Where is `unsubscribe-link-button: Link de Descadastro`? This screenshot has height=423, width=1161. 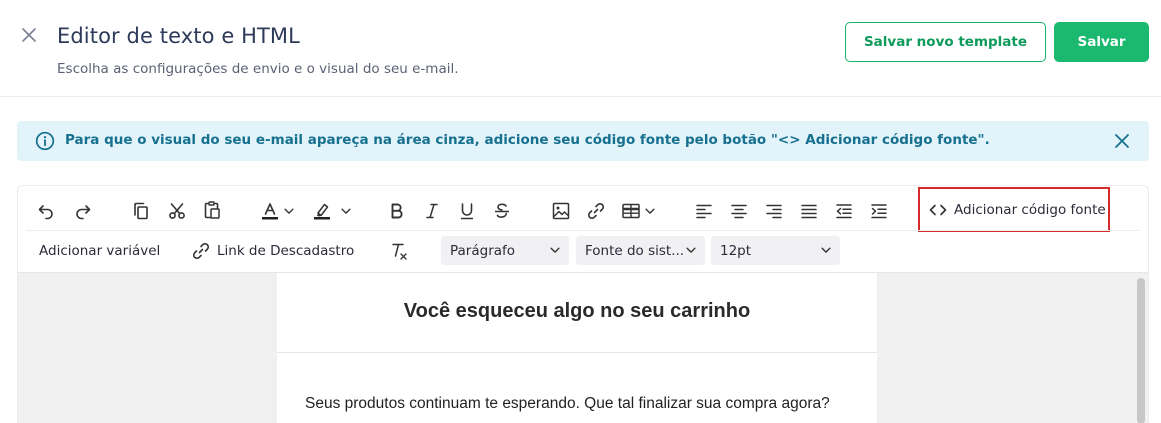
unsubscribe-link-button: Link de Descadastro is located at coordinates (285, 251).